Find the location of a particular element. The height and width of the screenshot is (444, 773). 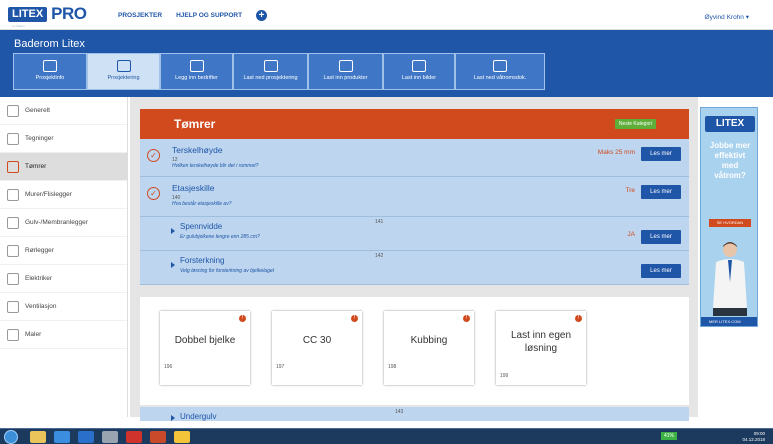

chrome-icon is located at coordinates (182, 437).